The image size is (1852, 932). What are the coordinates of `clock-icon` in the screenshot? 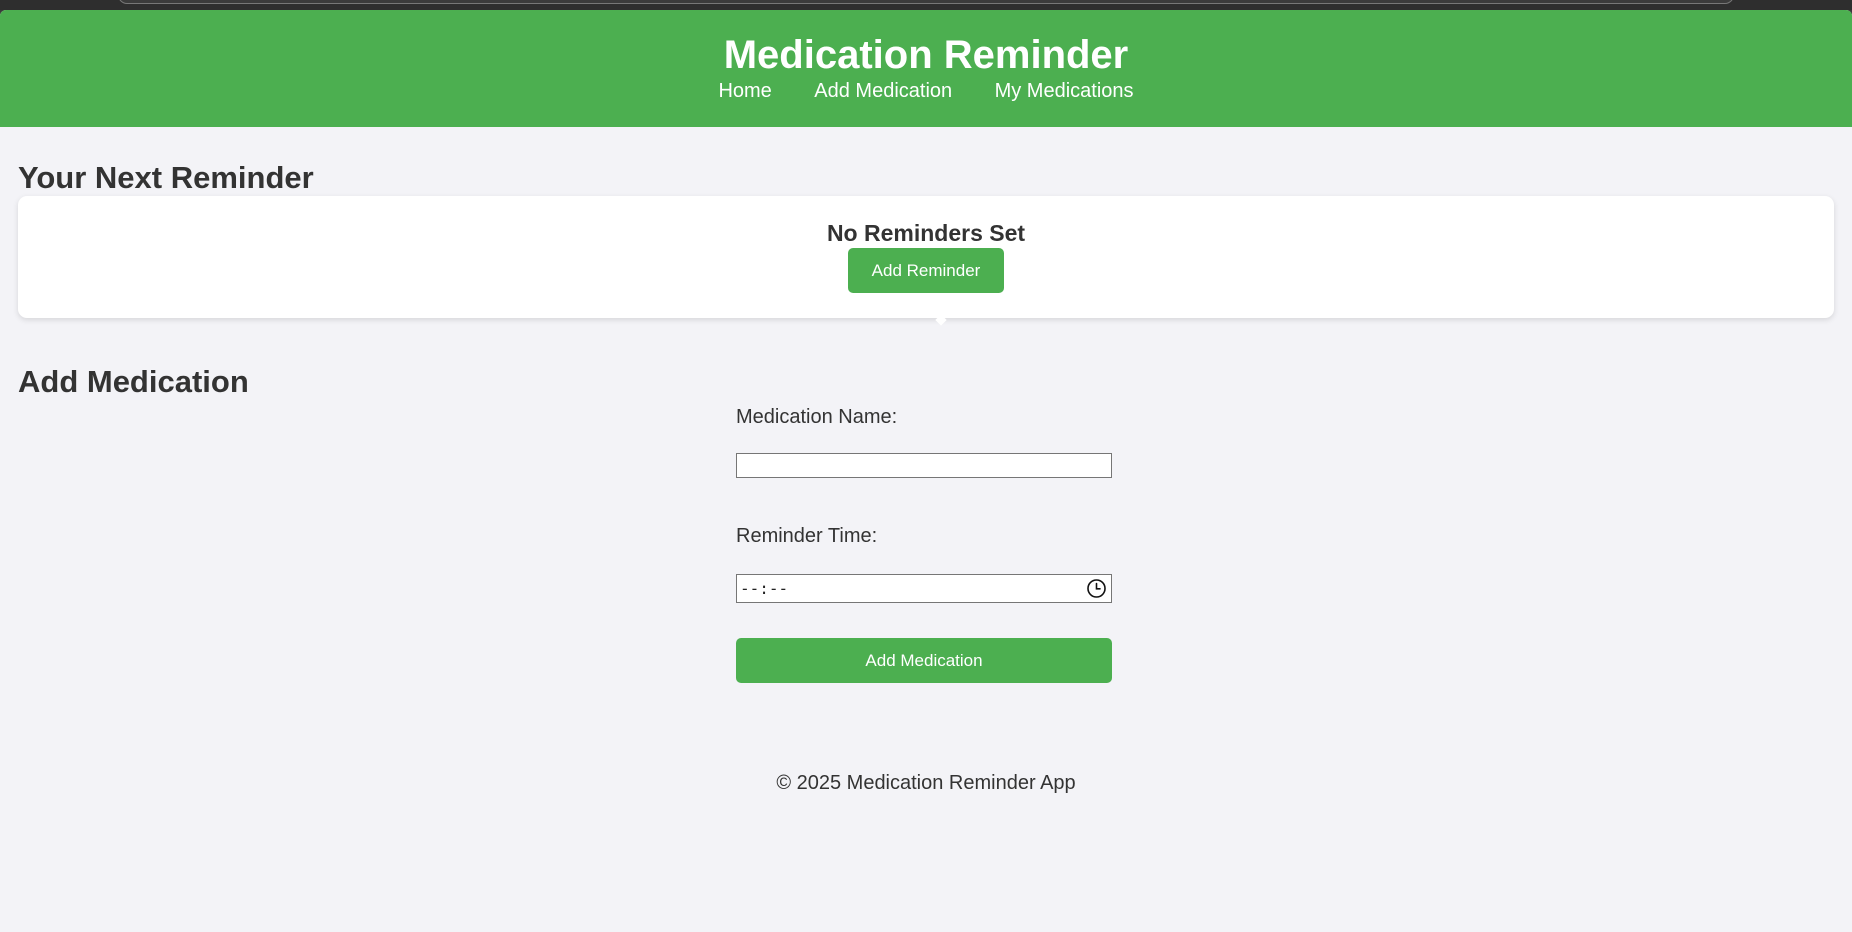 It's located at (1096, 588).